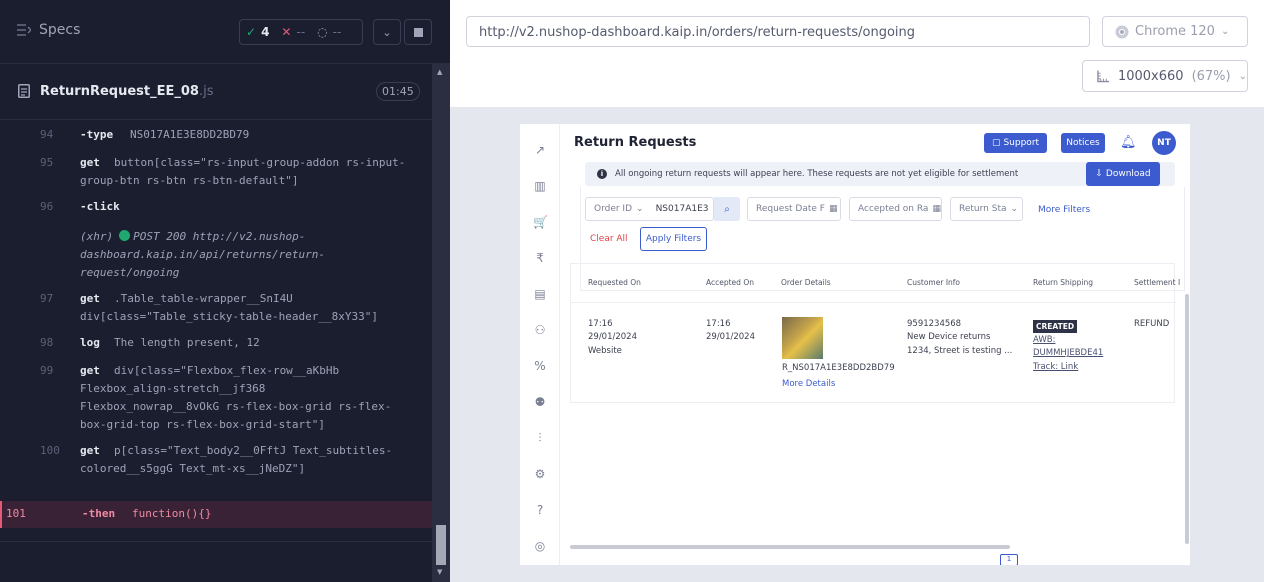 The width and height of the screenshot is (1264, 582). Describe the element at coordinates (602, 174) in the screenshot. I see `info-icon: i` at that location.